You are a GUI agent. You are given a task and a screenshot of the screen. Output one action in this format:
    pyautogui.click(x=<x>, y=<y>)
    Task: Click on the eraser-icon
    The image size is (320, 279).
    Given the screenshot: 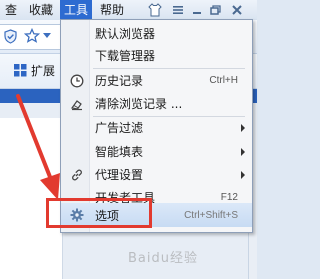 What is the action you would take?
    pyautogui.click(x=76, y=105)
    